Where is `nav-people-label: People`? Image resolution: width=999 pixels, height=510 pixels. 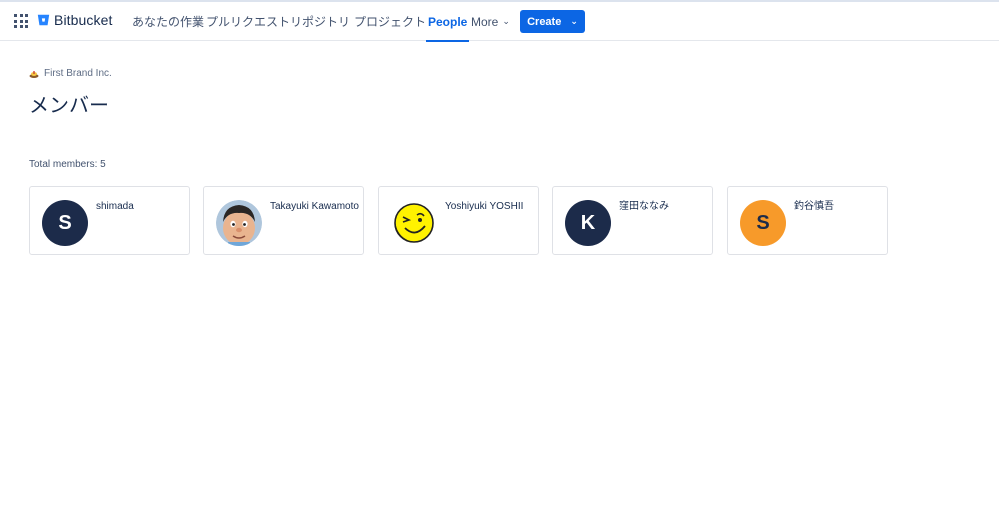 nav-people-label: People is located at coordinates (448, 21).